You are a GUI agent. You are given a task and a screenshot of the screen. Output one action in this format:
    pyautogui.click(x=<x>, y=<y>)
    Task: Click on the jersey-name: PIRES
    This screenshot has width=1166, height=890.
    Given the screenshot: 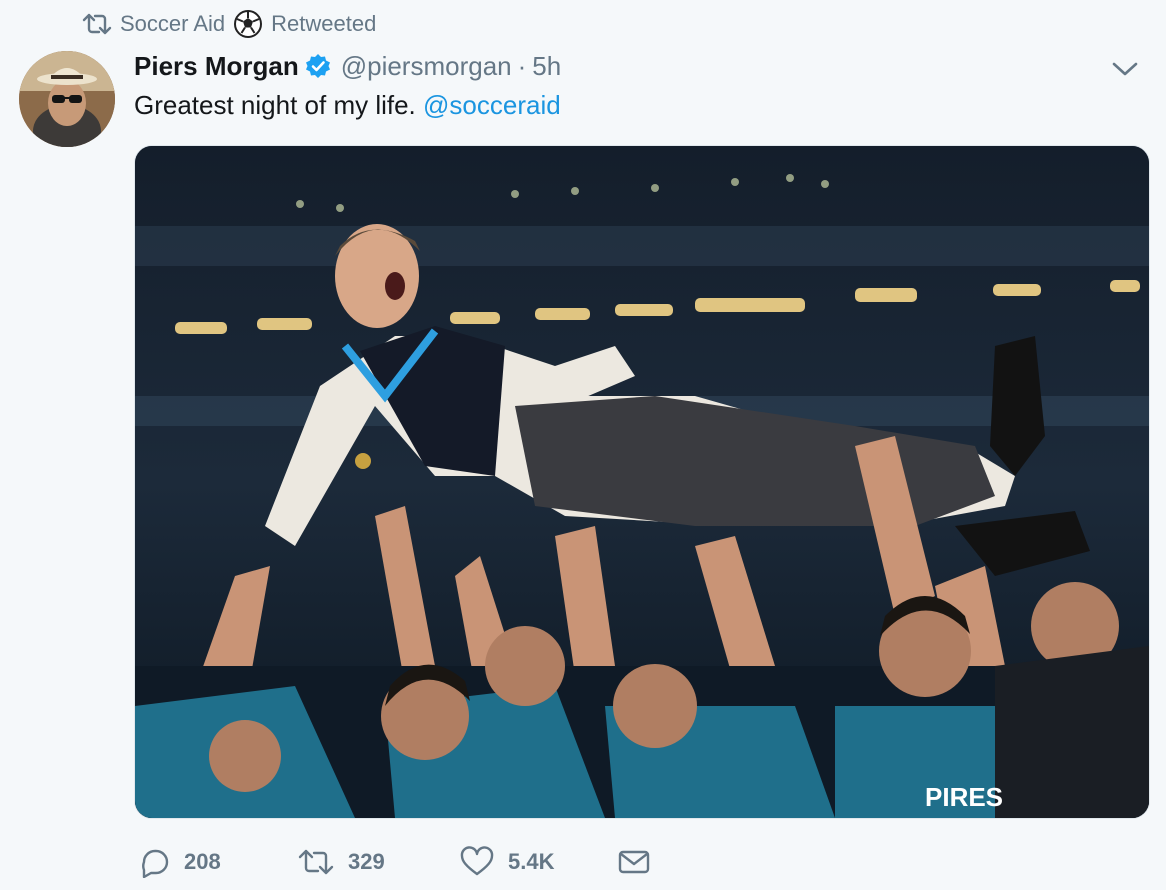 What is the action you would take?
    pyautogui.click(x=964, y=797)
    